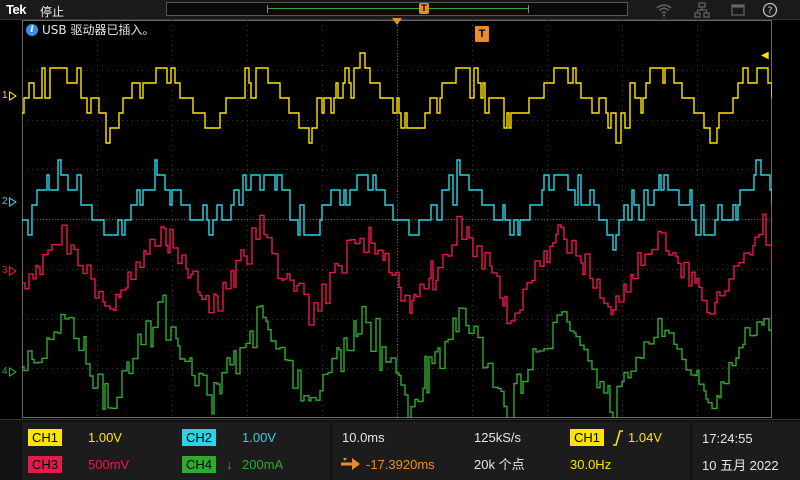  What do you see at coordinates (350, 464) in the screenshot?
I see `delay-arrow-icon` at bounding box center [350, 464].